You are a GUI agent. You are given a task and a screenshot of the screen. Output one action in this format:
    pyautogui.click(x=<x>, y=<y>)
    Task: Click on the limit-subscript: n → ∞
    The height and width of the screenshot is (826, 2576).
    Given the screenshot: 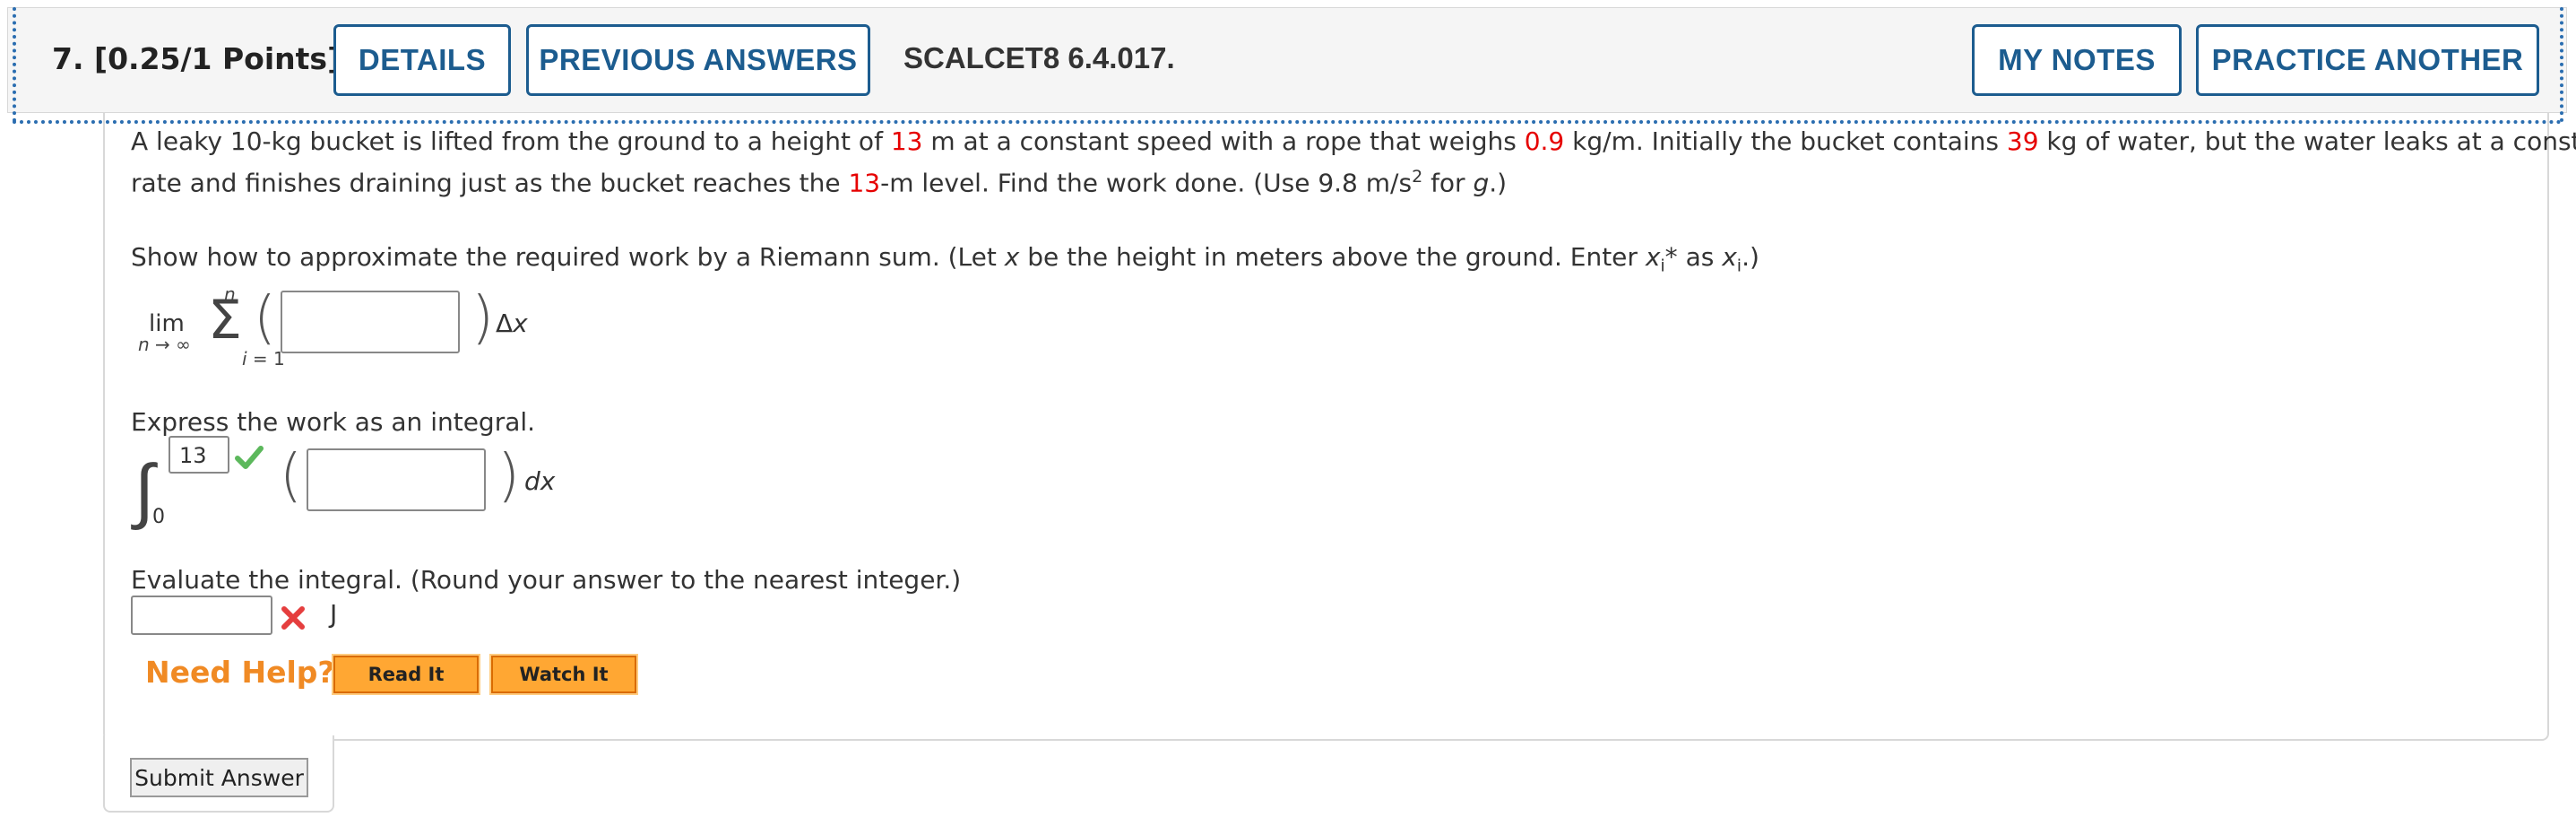 What is the action you would take?
    pyautogui.click(x=164, y=344)
    